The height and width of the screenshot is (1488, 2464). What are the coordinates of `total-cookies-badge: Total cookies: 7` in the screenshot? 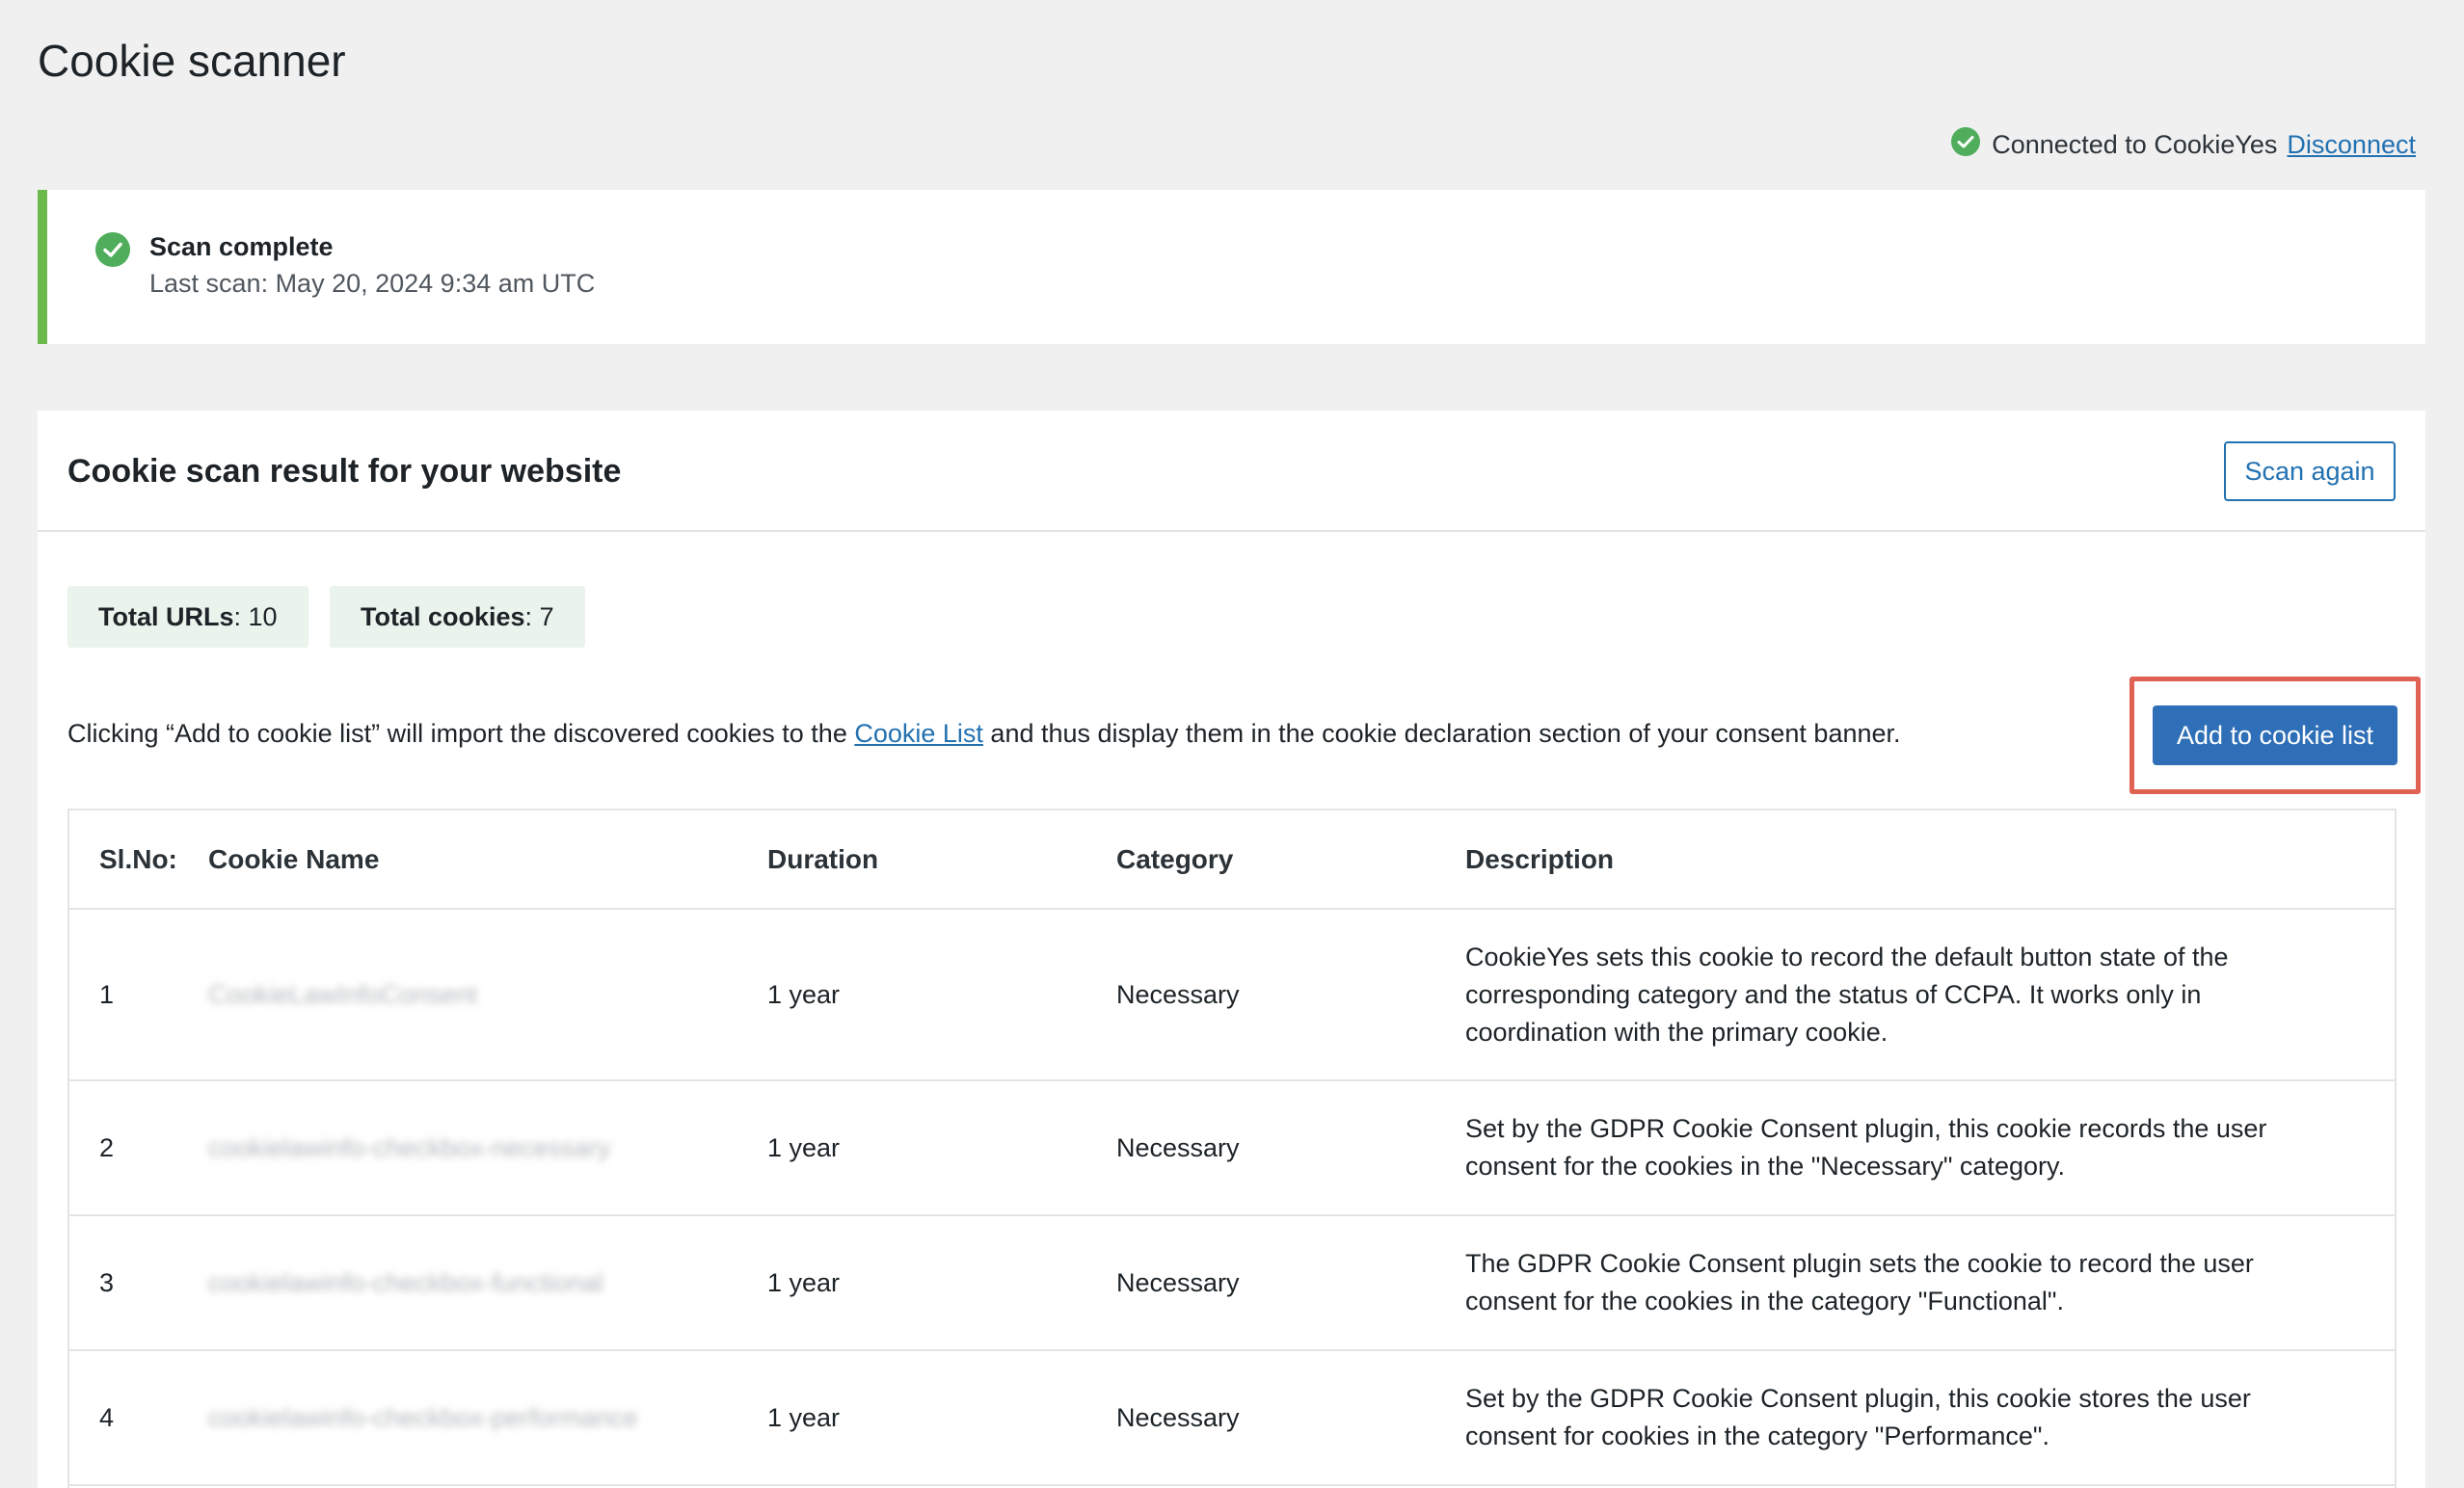 It's located at (458, 617).